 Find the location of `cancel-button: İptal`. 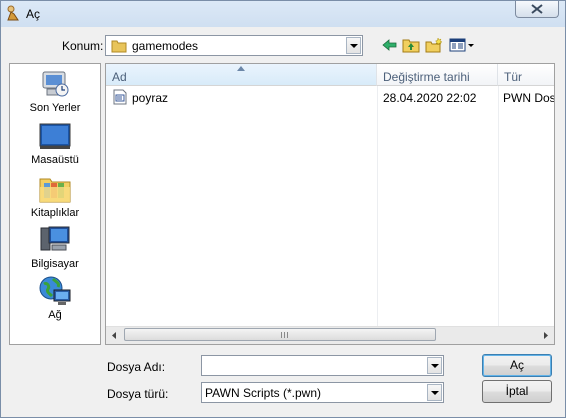

cancel-button: İptal is located at coordinates (517, 391).